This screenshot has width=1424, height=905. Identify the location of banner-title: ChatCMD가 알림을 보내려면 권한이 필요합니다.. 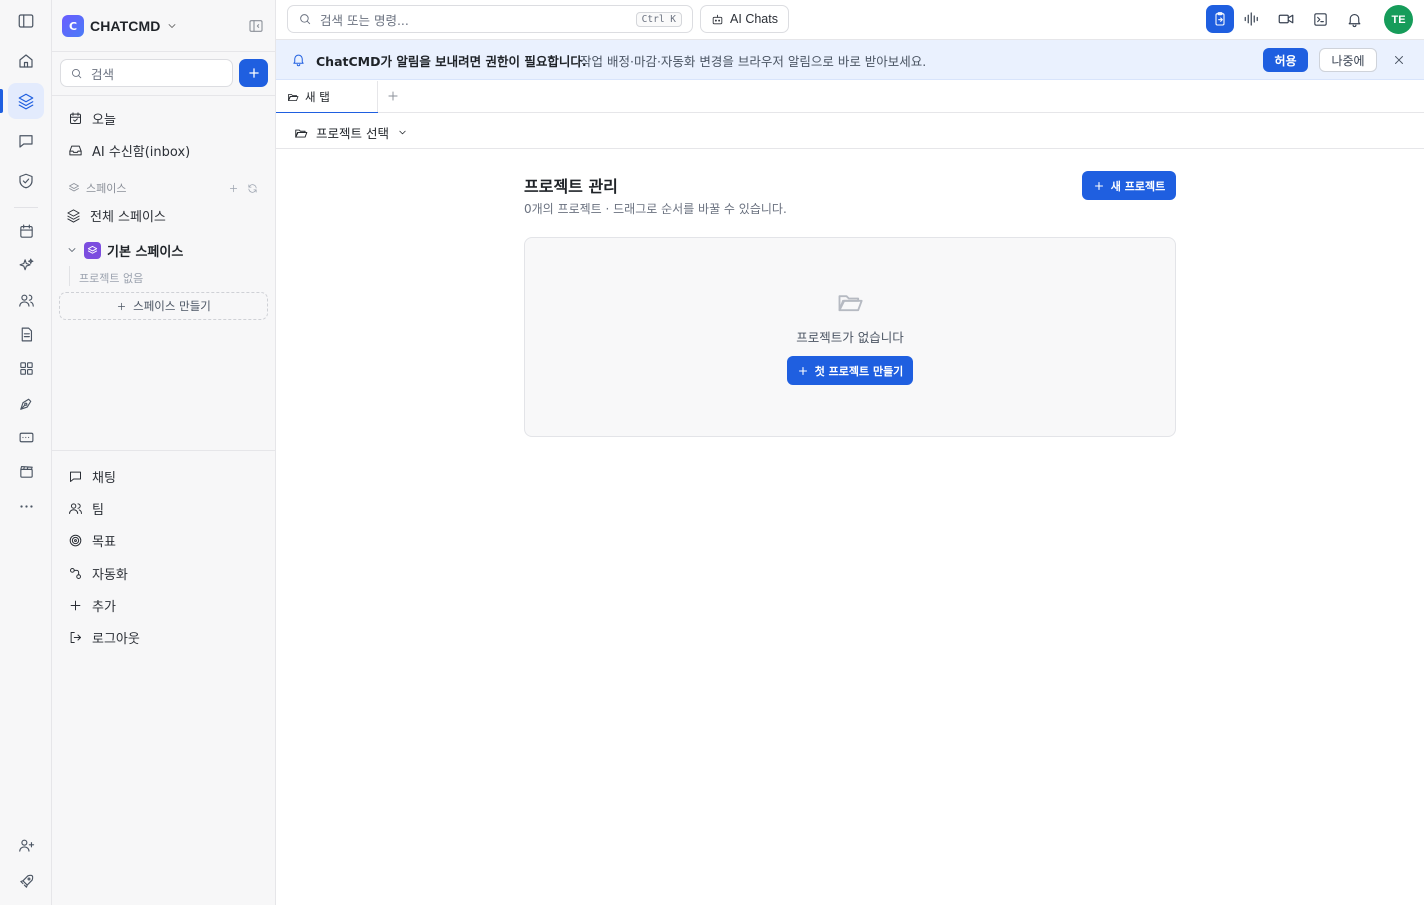
(451, 61).